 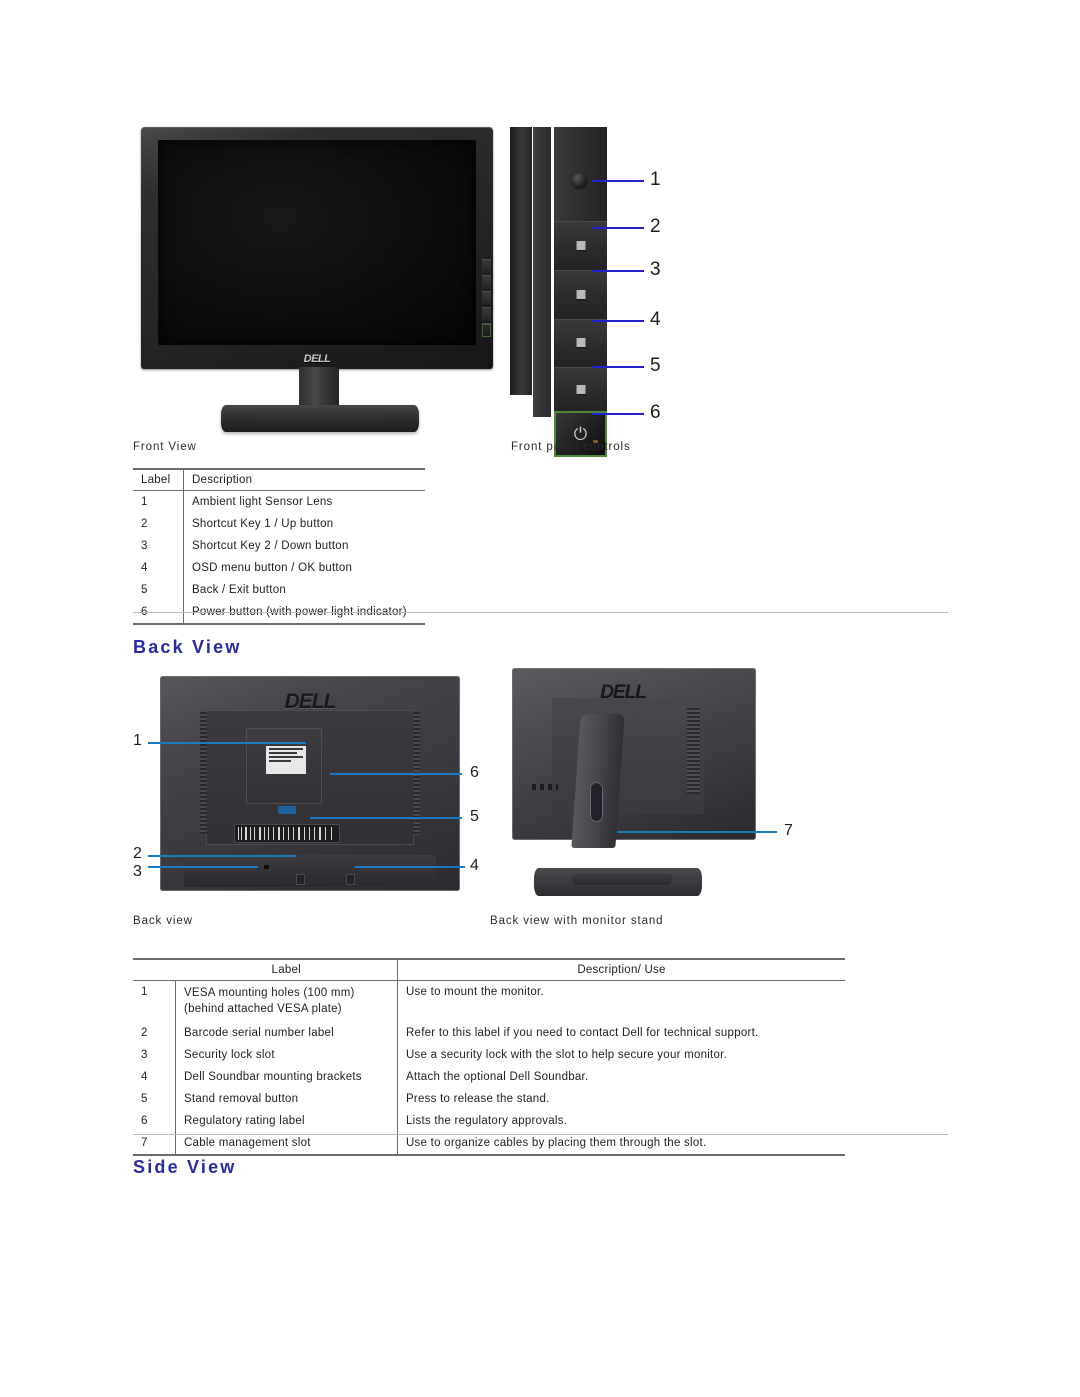 What do you see at coordinates (137, 740) in the screenshot?
I see `callout-number-b1: 1` at bounding box center [137, 740].